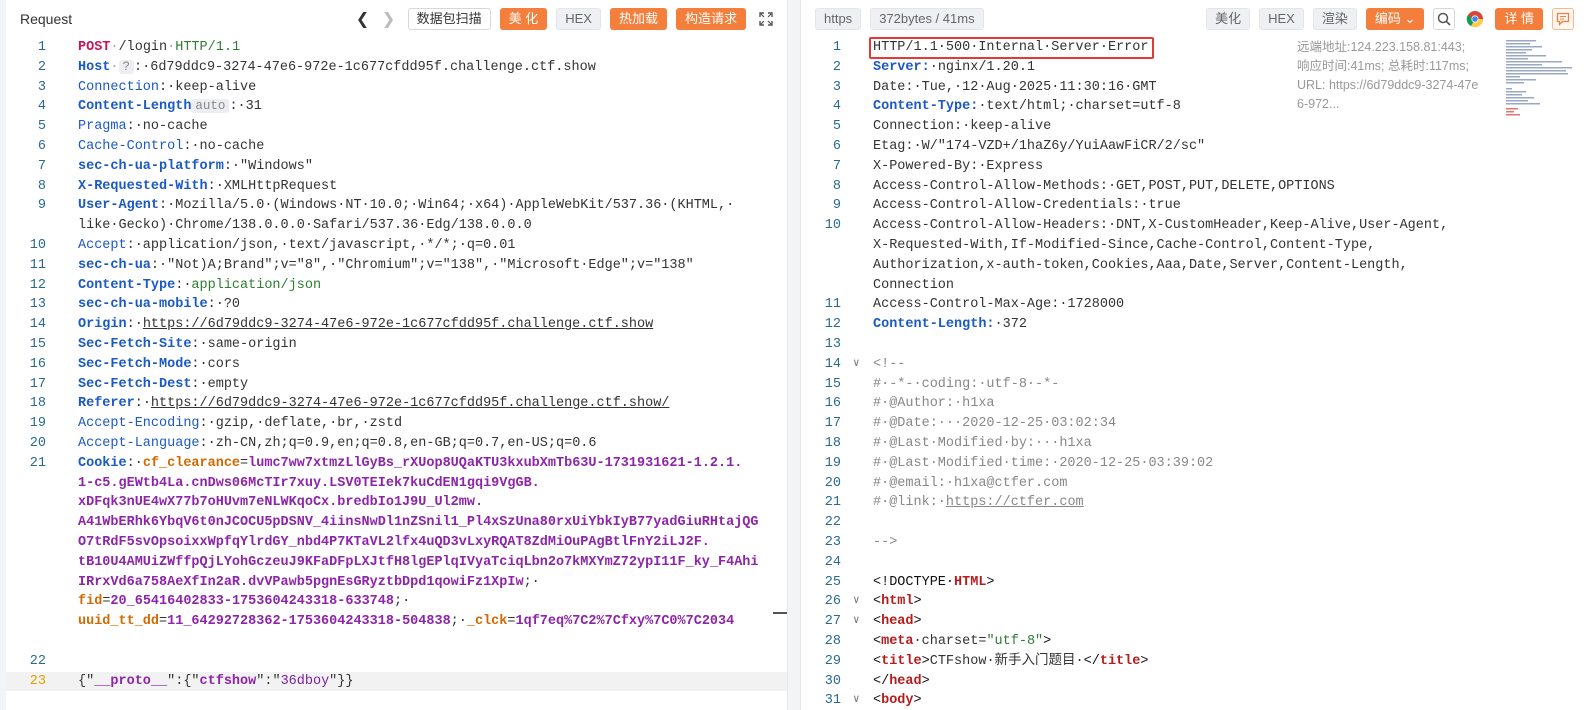 The image size is (1584, 710). What do you see at coordinates (396, 305) in the screenshot?
I see `code-line: 13 sec-ch-ua-mobile:·?0` at bounding box center [396, 305].